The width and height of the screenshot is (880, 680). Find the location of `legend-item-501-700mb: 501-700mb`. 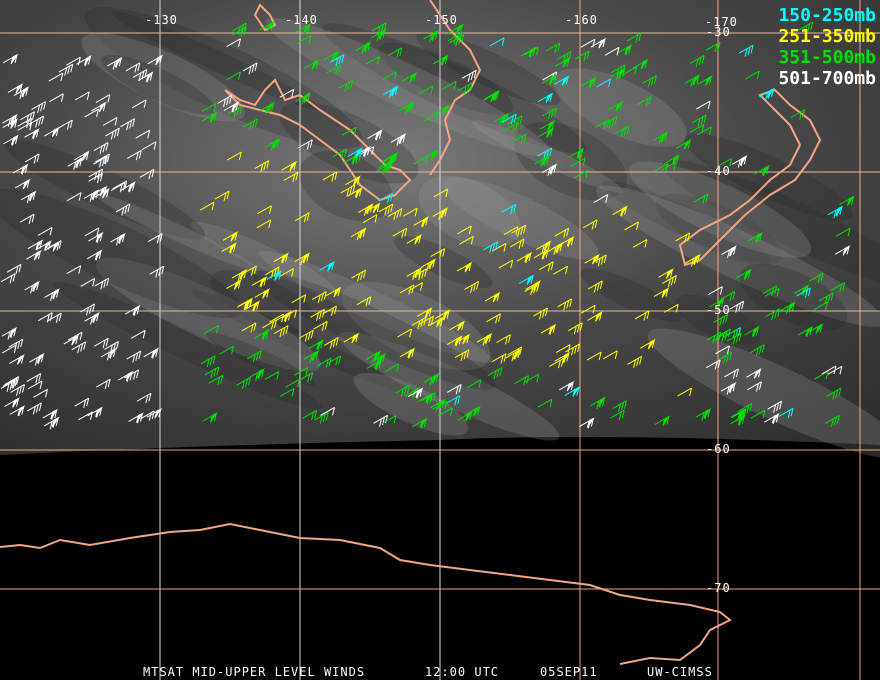

legend-item-501-700mb: 501-700mb is located at coordinates (827, 78).